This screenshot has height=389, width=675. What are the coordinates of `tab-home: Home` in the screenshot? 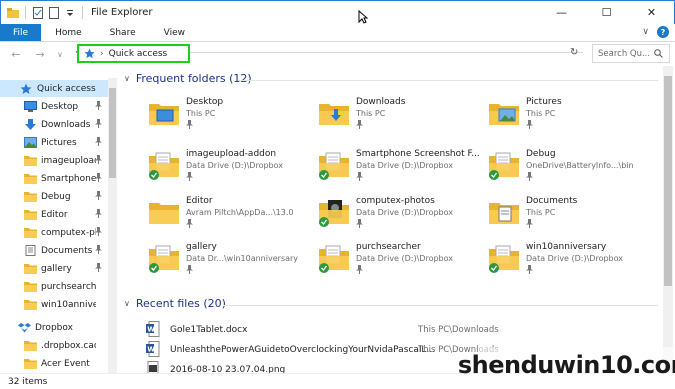 It's located at (68, 32).